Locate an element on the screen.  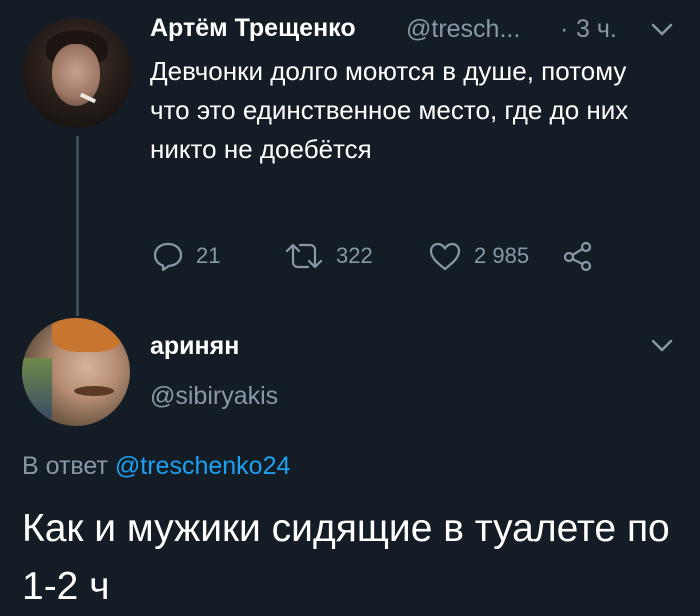
like-button: 2 985 is located at coordinates (478, 256).